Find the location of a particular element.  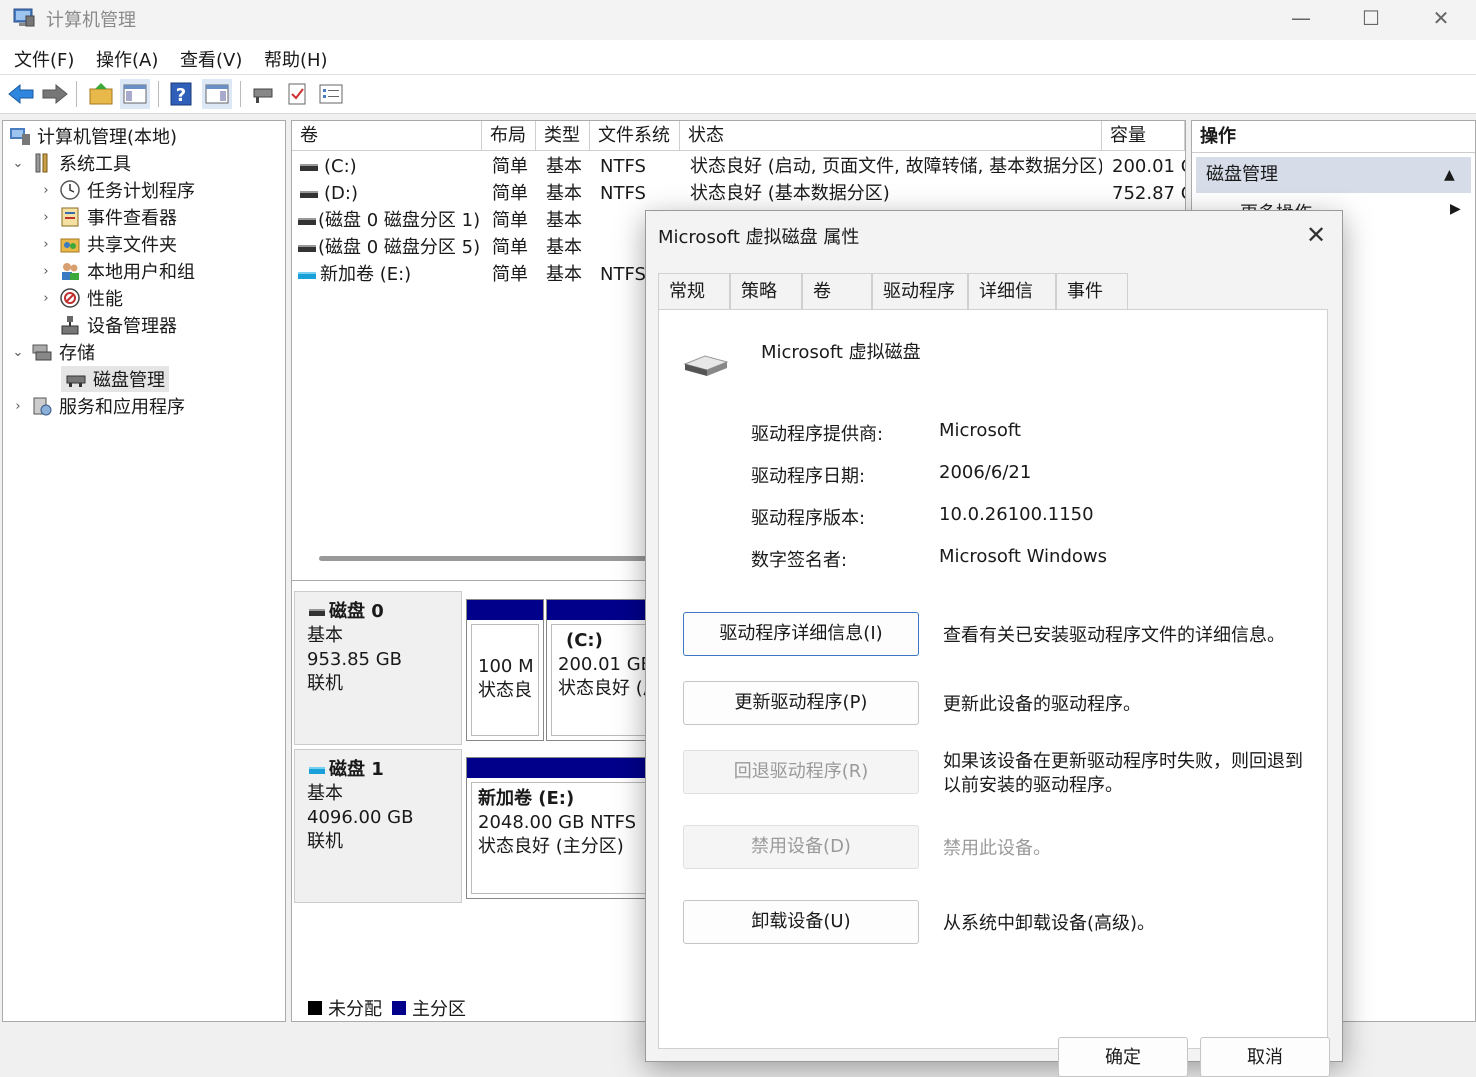

window-title: 计算机管理 is located at coordinates (91, 20).